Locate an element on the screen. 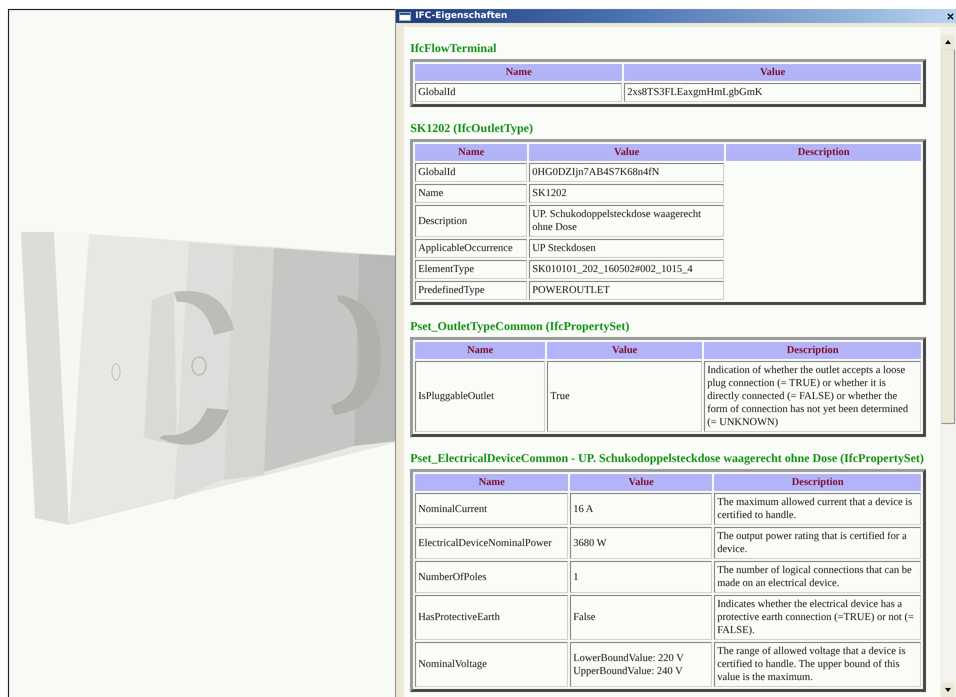 This screenshot has width=956, height=697. window-icon is located at coordinates (405, 16).